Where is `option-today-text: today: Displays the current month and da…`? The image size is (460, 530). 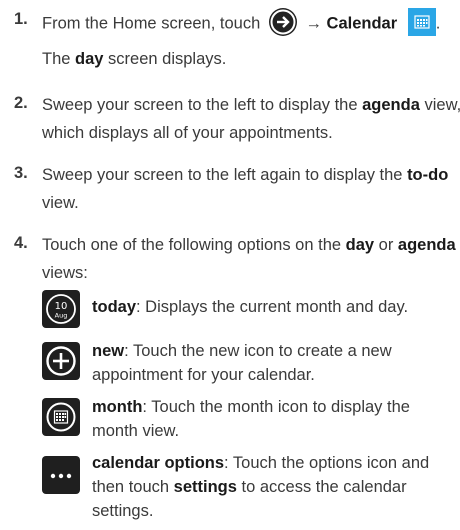
option-today-text: today: Displays the current month and da… is located at coordinates (250, 307).